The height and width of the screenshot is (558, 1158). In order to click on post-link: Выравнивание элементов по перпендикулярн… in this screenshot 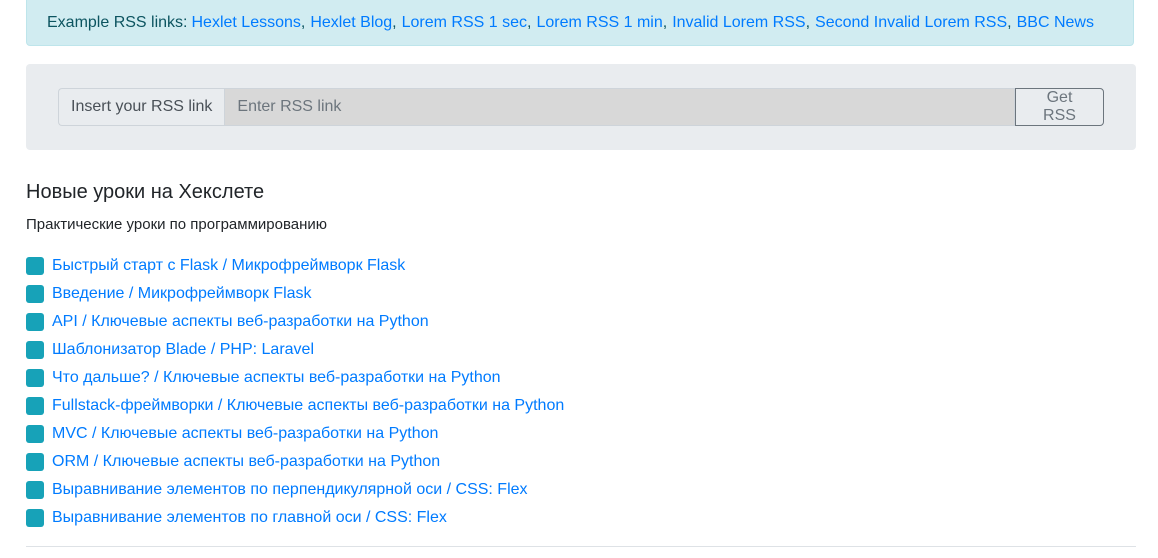, I will do `click(290, 490)`.